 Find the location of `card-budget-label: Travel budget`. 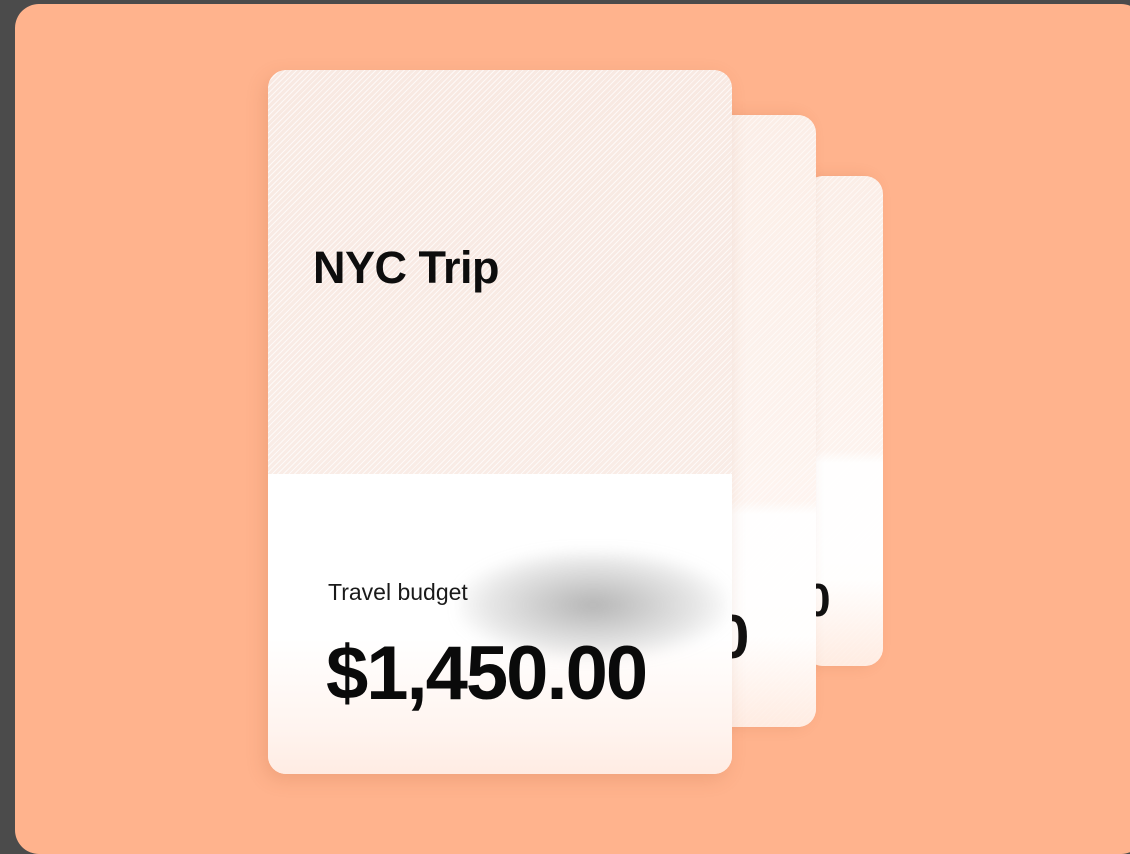

card-budget-label: Travel budget is located at coordinates (398, 592).